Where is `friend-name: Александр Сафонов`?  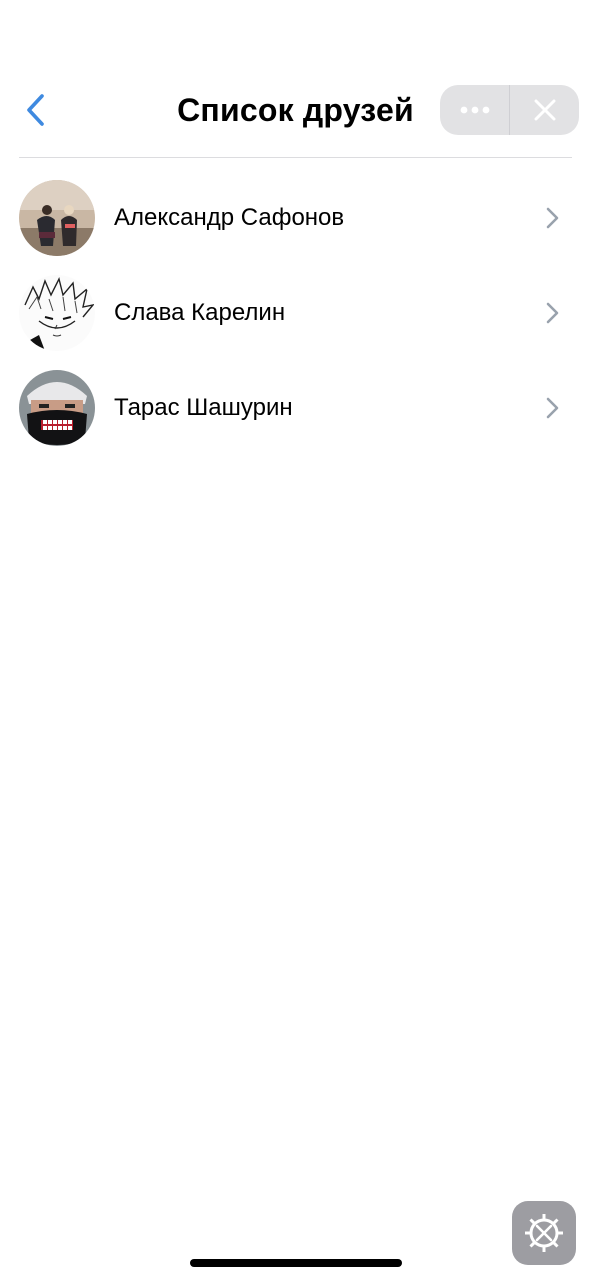 friend-name: Александр Сафонов is located at coordinates (229, 217).